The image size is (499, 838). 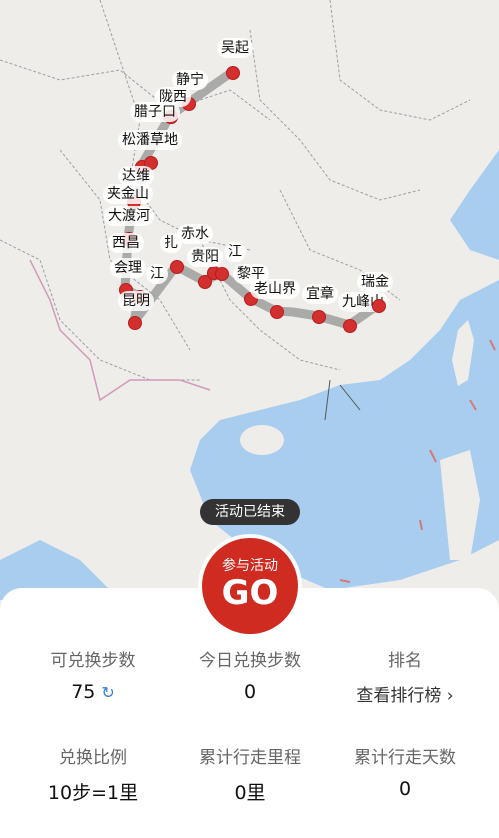 I want to click on ratio-value: 10步=1里, so click(x=93, y=793).